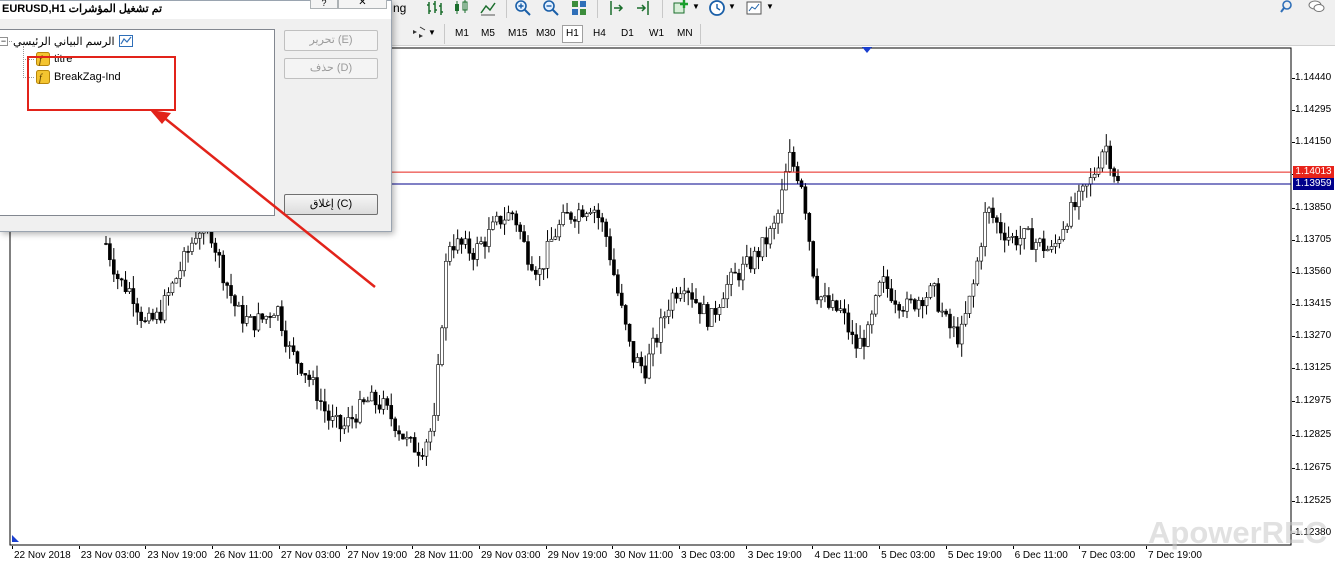 The image size is (1335, 570). What do you see at coordinates (488, 9) in the screenshot?
I see `line-chart-icon` at bounding box center [488, 9].